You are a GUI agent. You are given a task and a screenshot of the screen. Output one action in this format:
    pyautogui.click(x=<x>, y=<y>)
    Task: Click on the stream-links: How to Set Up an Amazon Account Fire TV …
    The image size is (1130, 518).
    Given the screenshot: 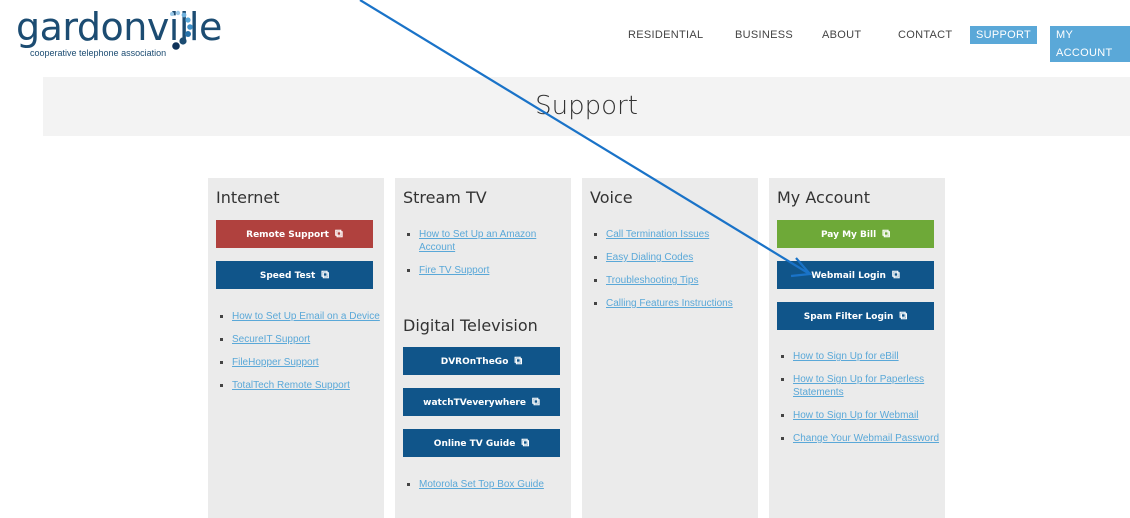 What is the action you would take?
    pyautogui.click(x=486, y=257)
    